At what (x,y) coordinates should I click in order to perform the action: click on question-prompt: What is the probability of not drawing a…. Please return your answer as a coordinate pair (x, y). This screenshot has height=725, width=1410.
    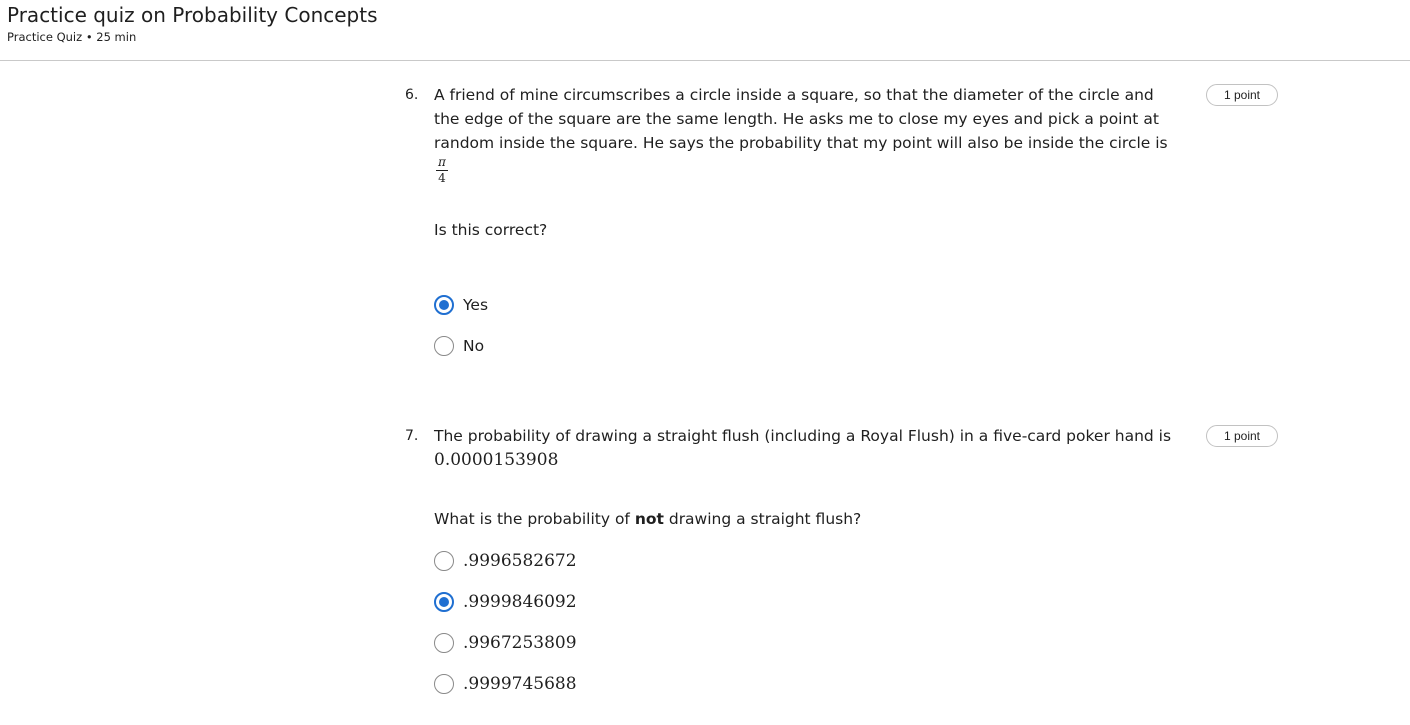
    Looking at the image, I should click on (647, 519).